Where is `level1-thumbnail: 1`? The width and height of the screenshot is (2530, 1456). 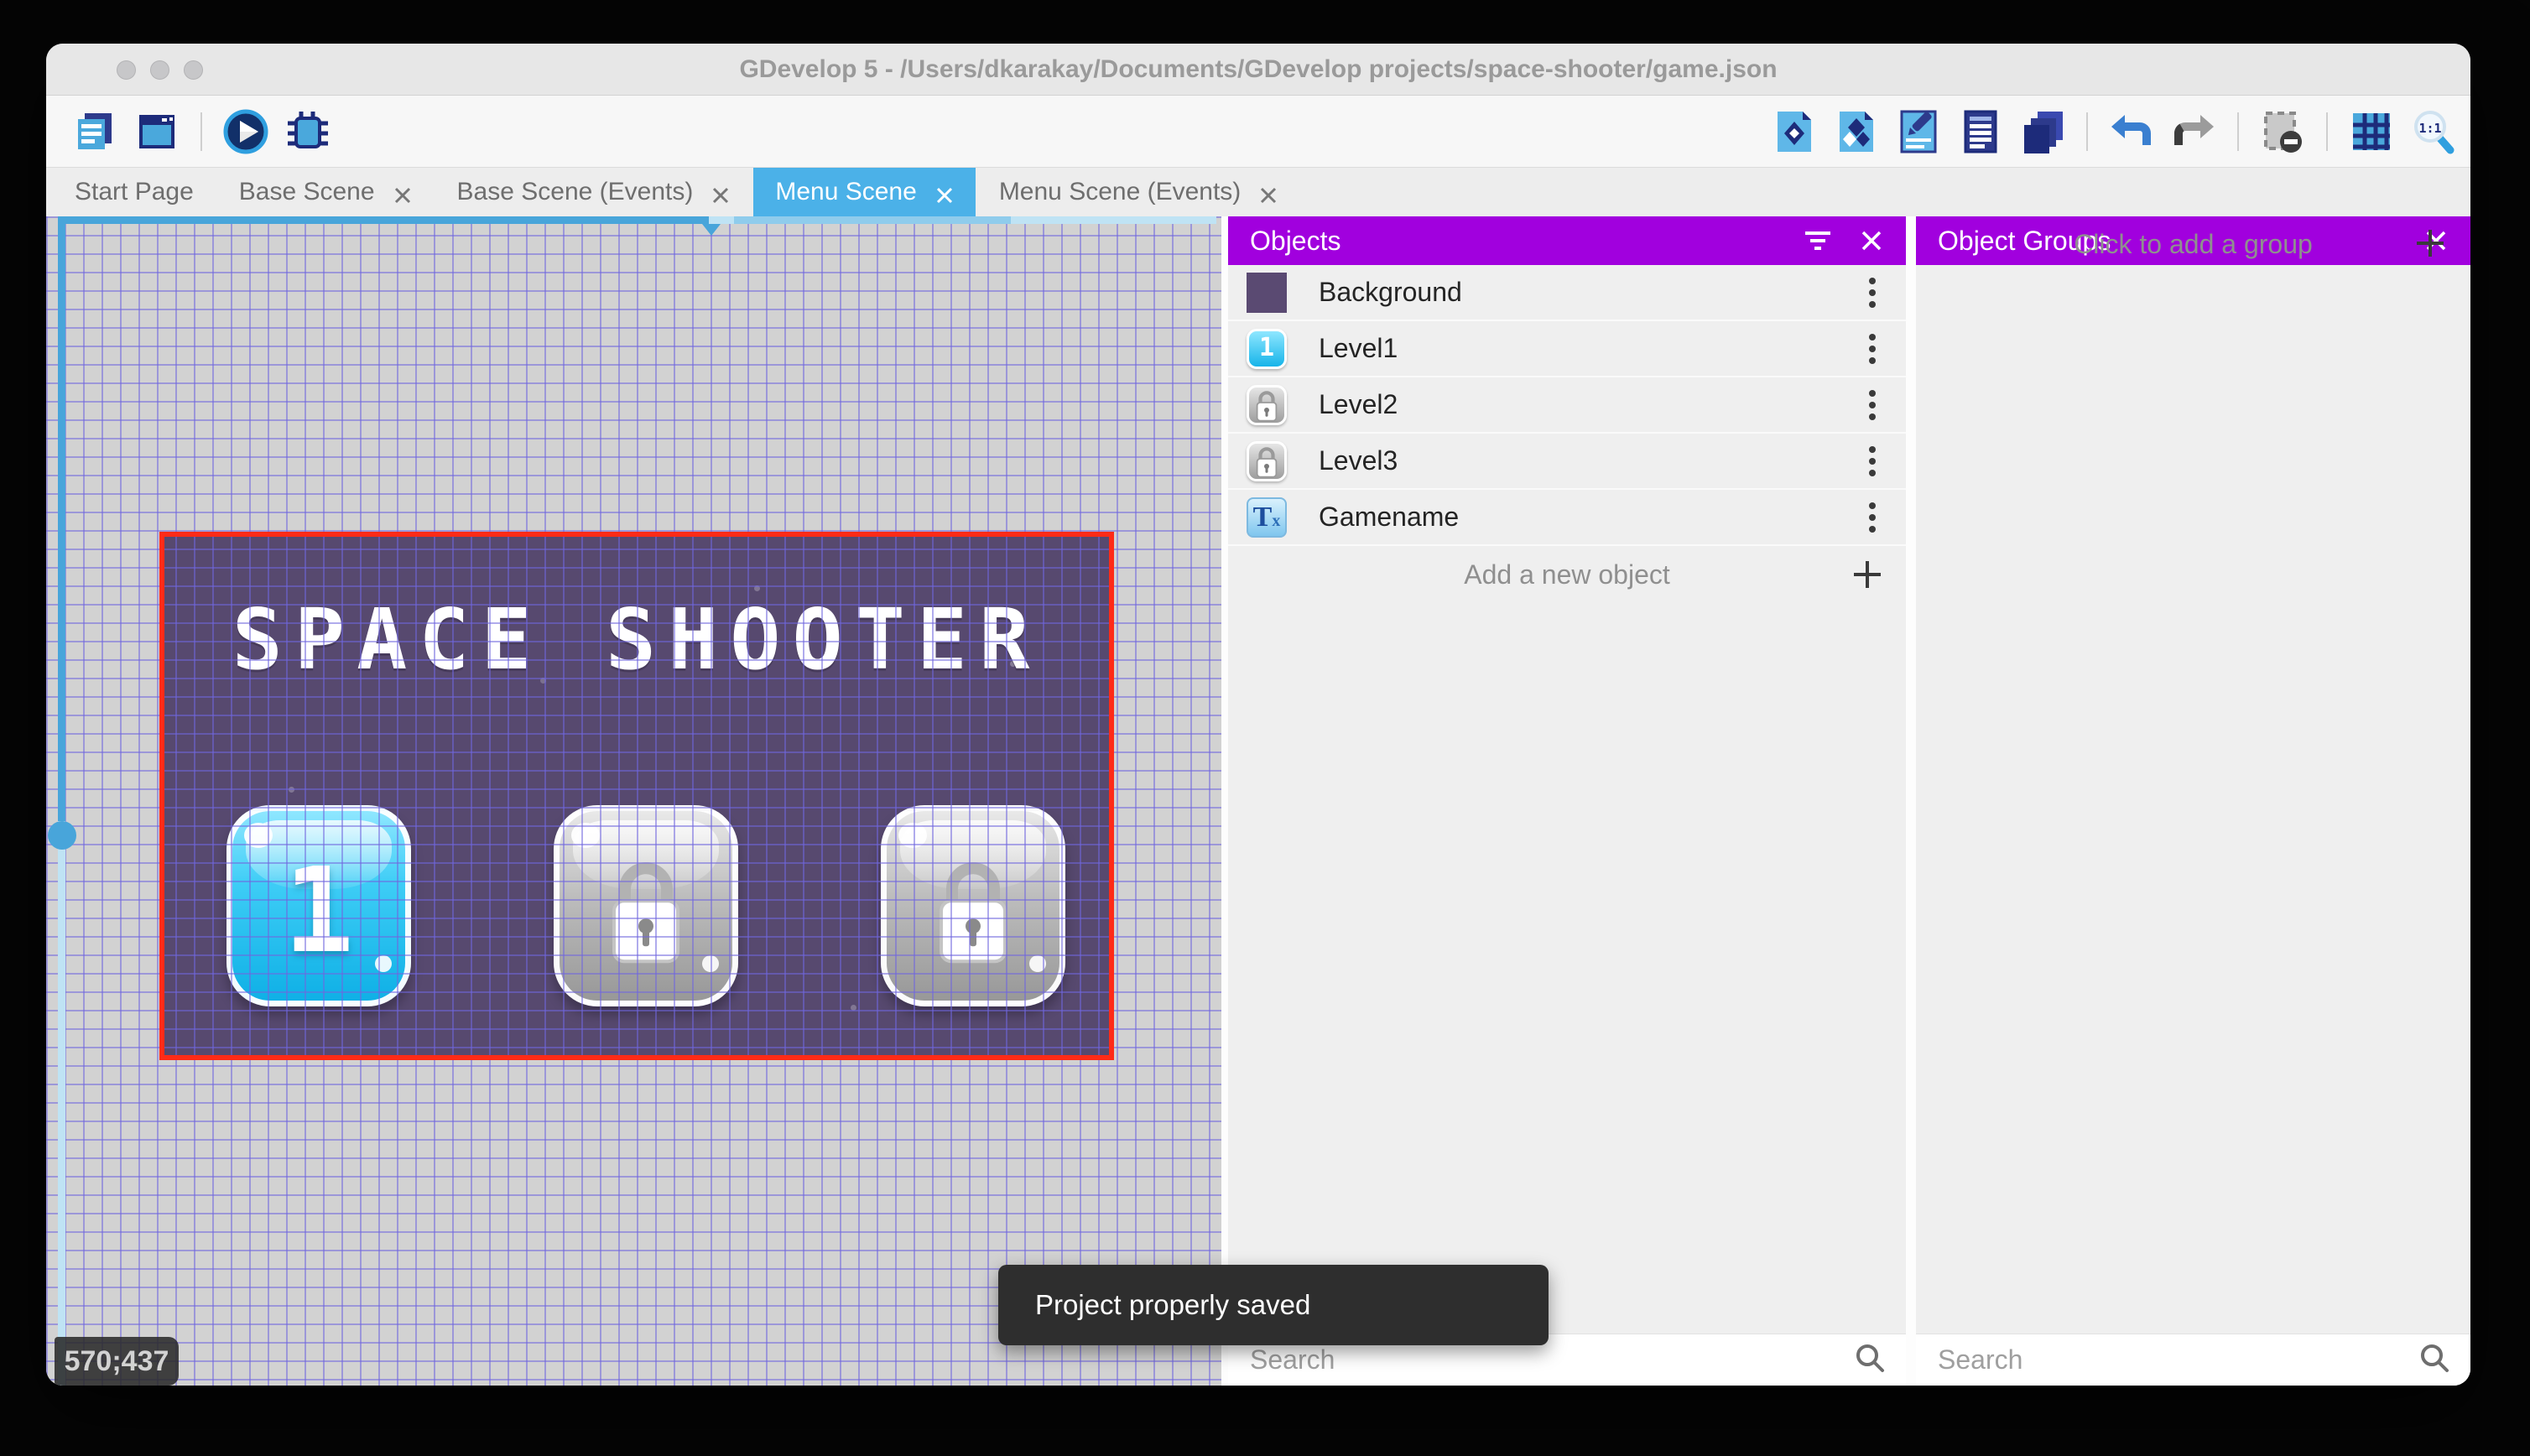
level1-thumbnail: 1 is located at coordinates (1267, 348).